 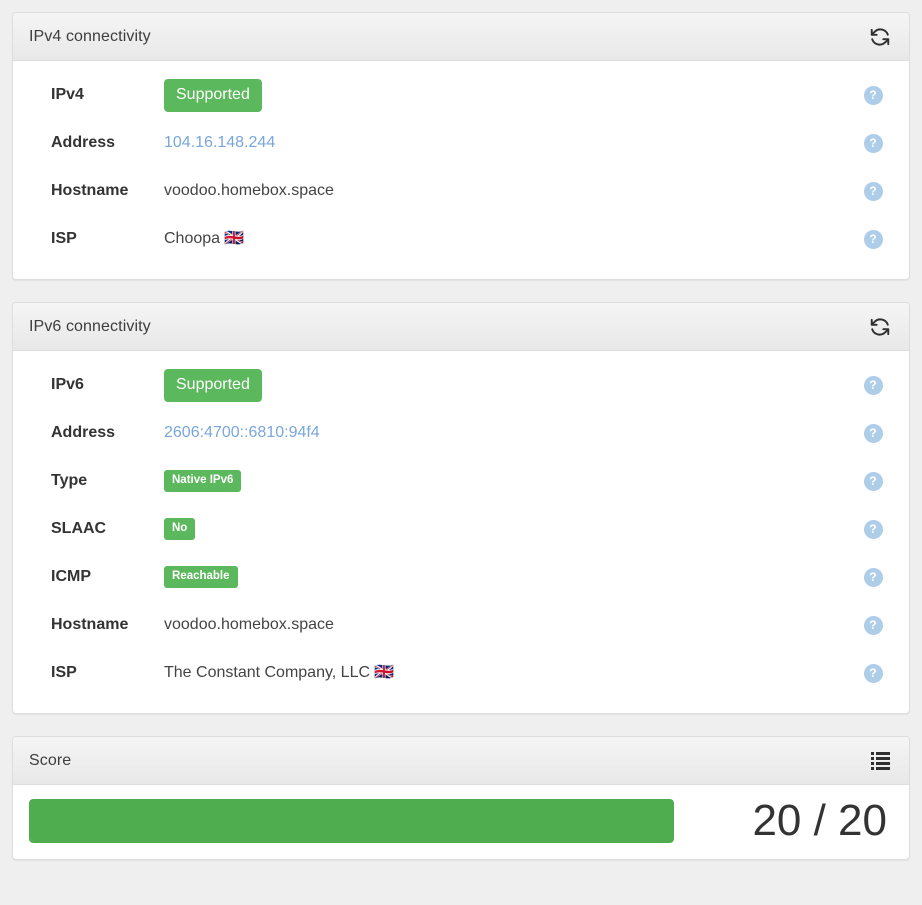 I want to click on score-panel-body: 20 / 20, so click(x=461, y=822).